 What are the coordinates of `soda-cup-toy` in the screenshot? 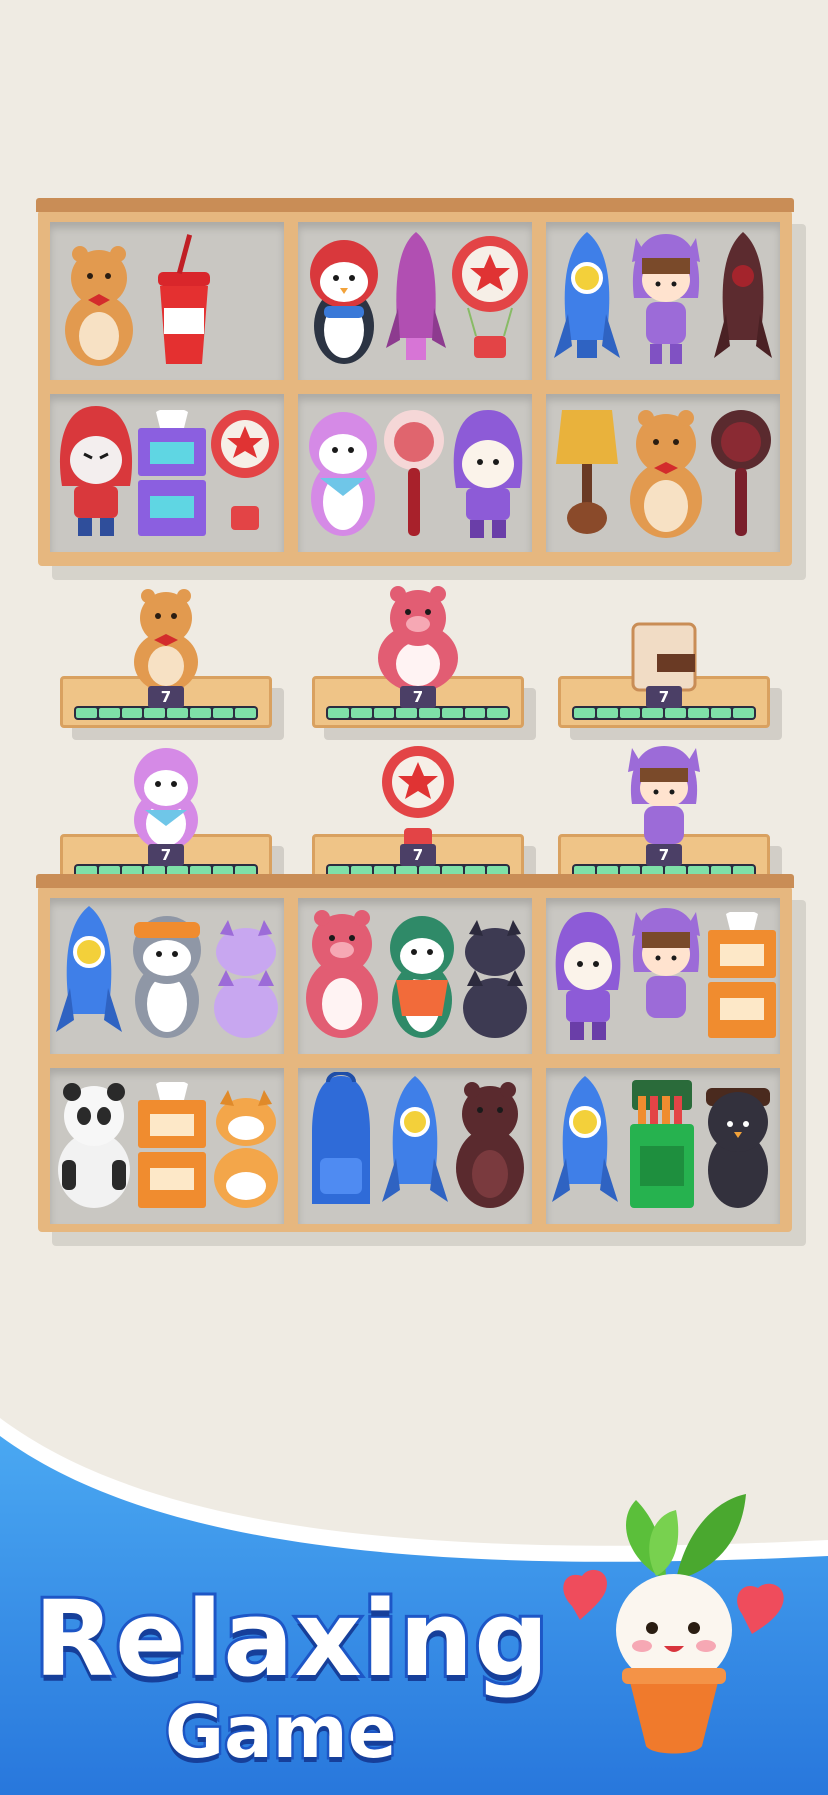 It's located at (184, 300).